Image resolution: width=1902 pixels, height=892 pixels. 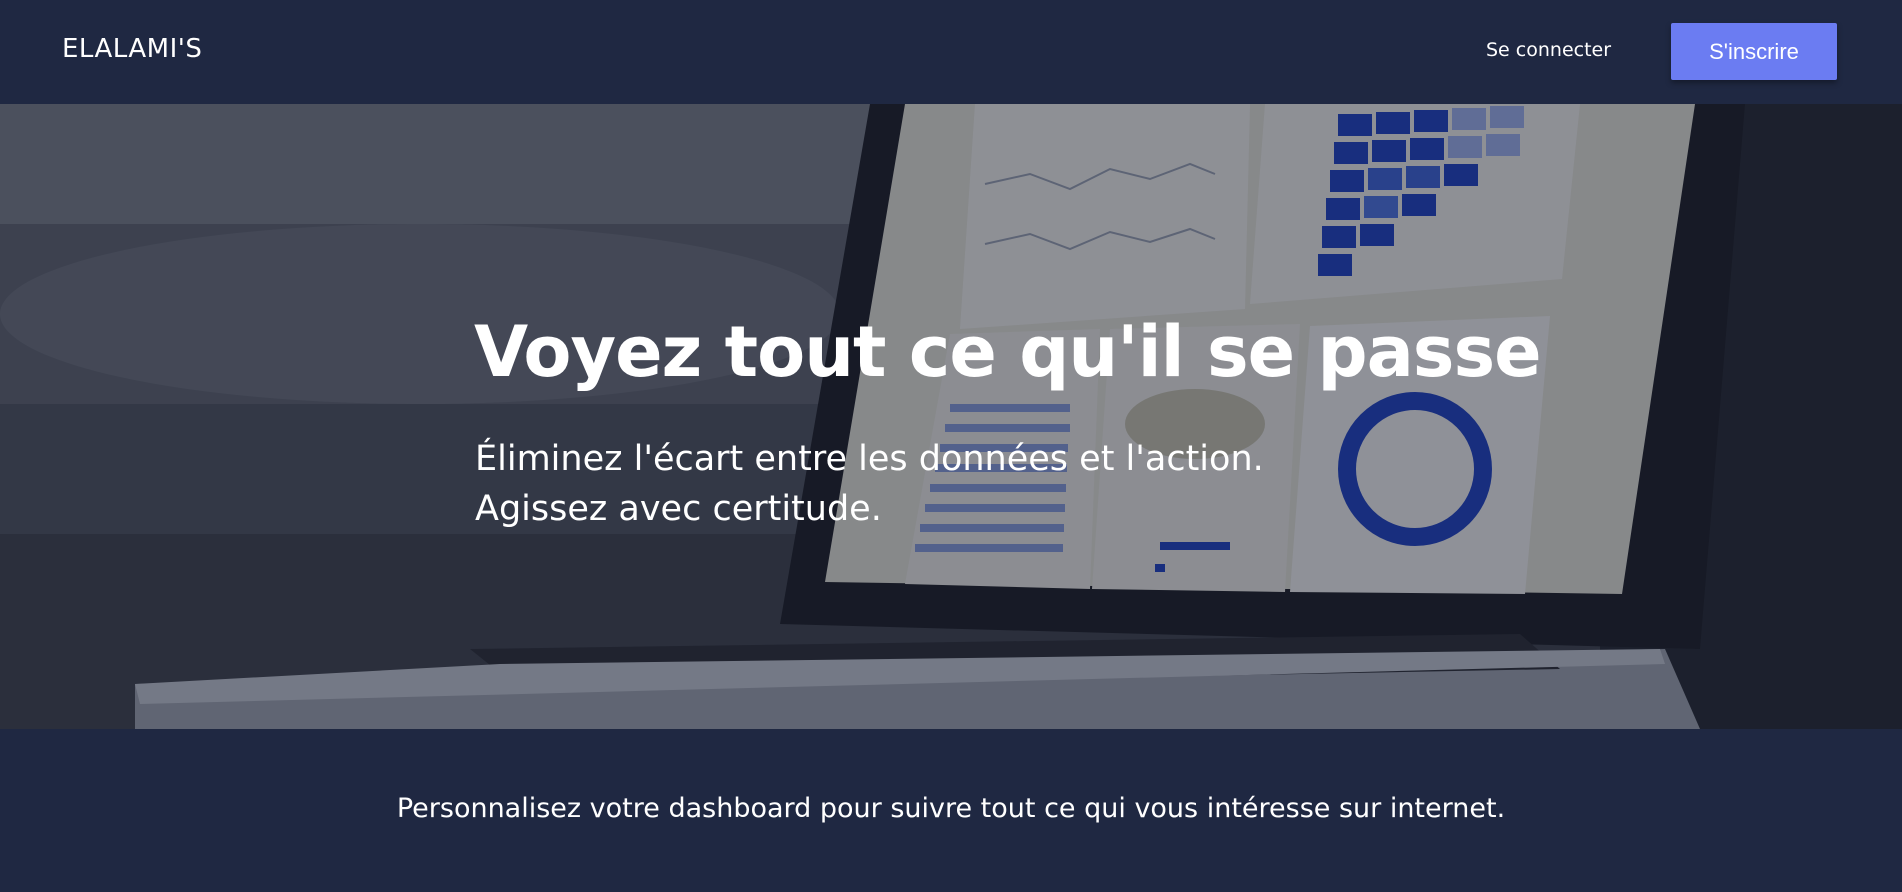 What do you see at coordinates (1008, 352) in the screenshot?
I see `hero-title: Voyez tout ce qu'il se passe` at bounding box center [1008, 352].